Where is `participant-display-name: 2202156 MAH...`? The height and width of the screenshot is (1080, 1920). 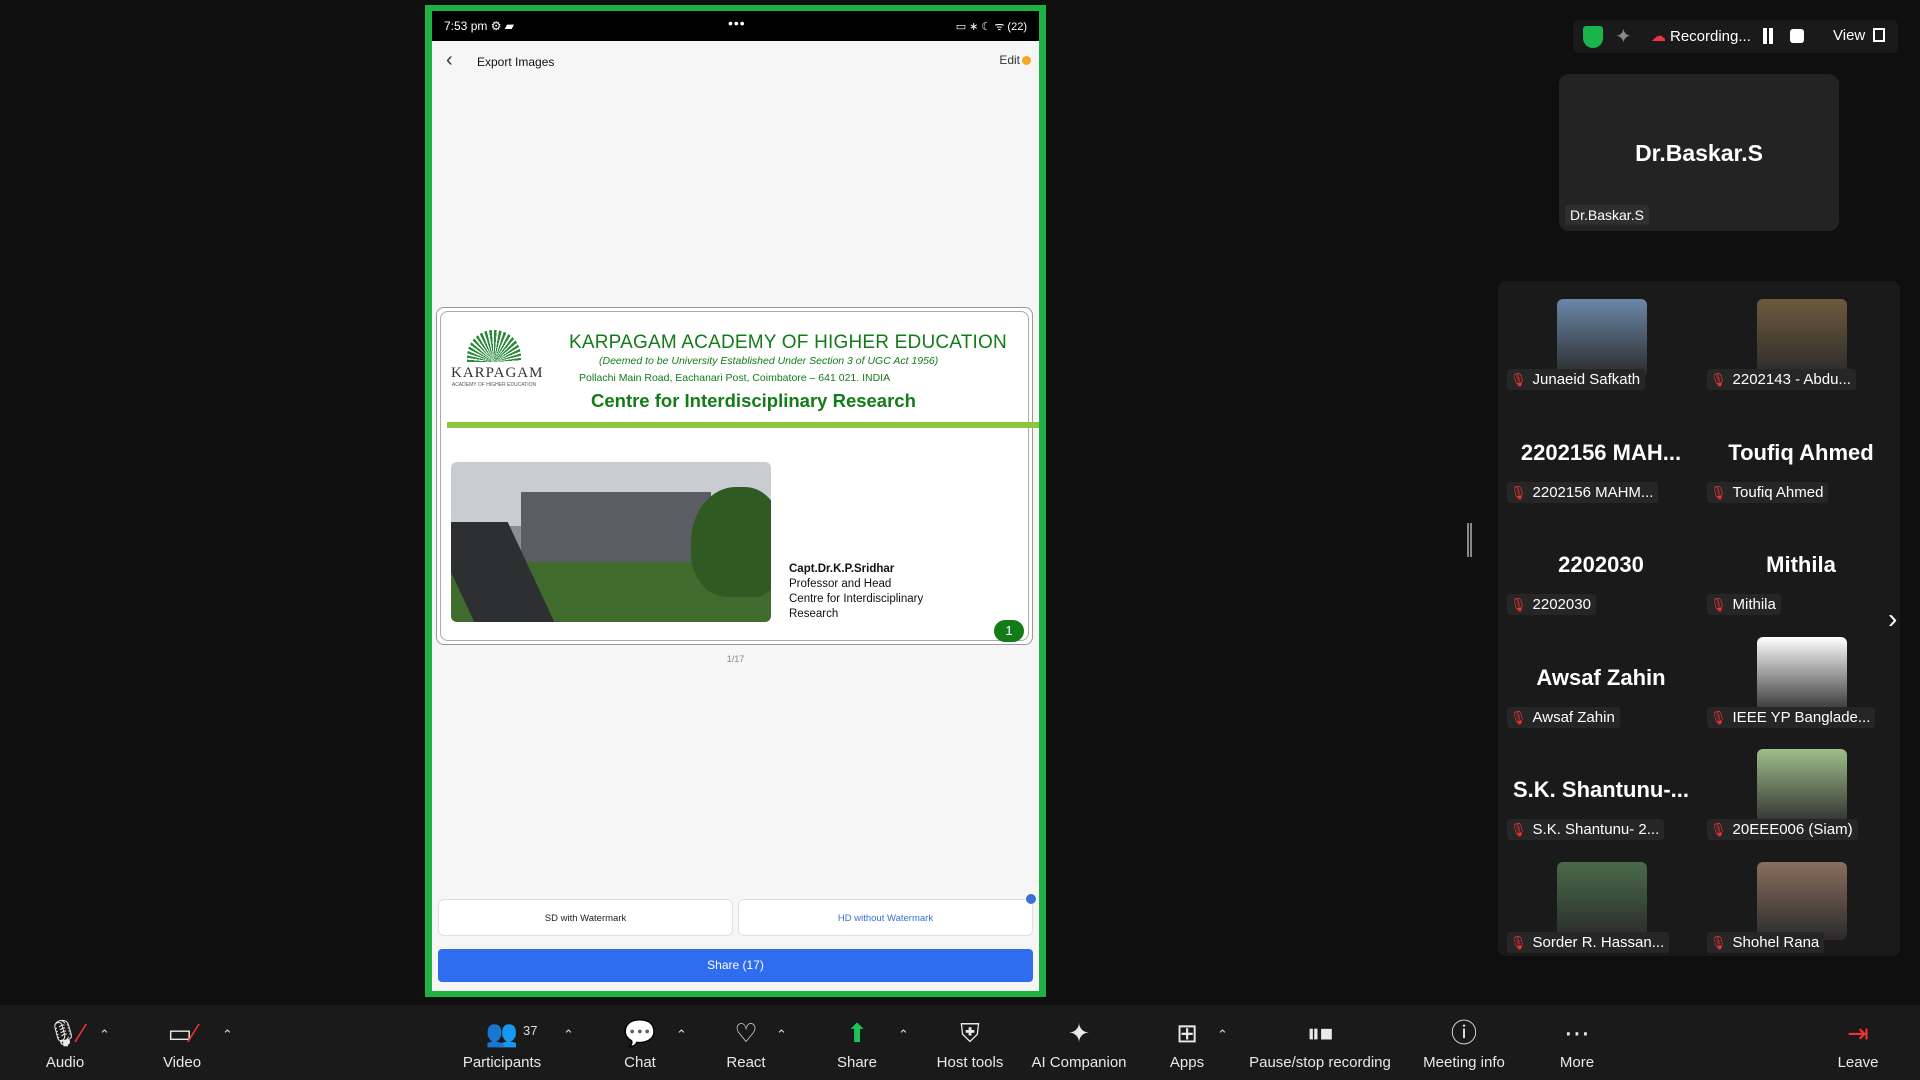 participant-display-name: 2202156 MAH... is located at coordinates (1601, 452).